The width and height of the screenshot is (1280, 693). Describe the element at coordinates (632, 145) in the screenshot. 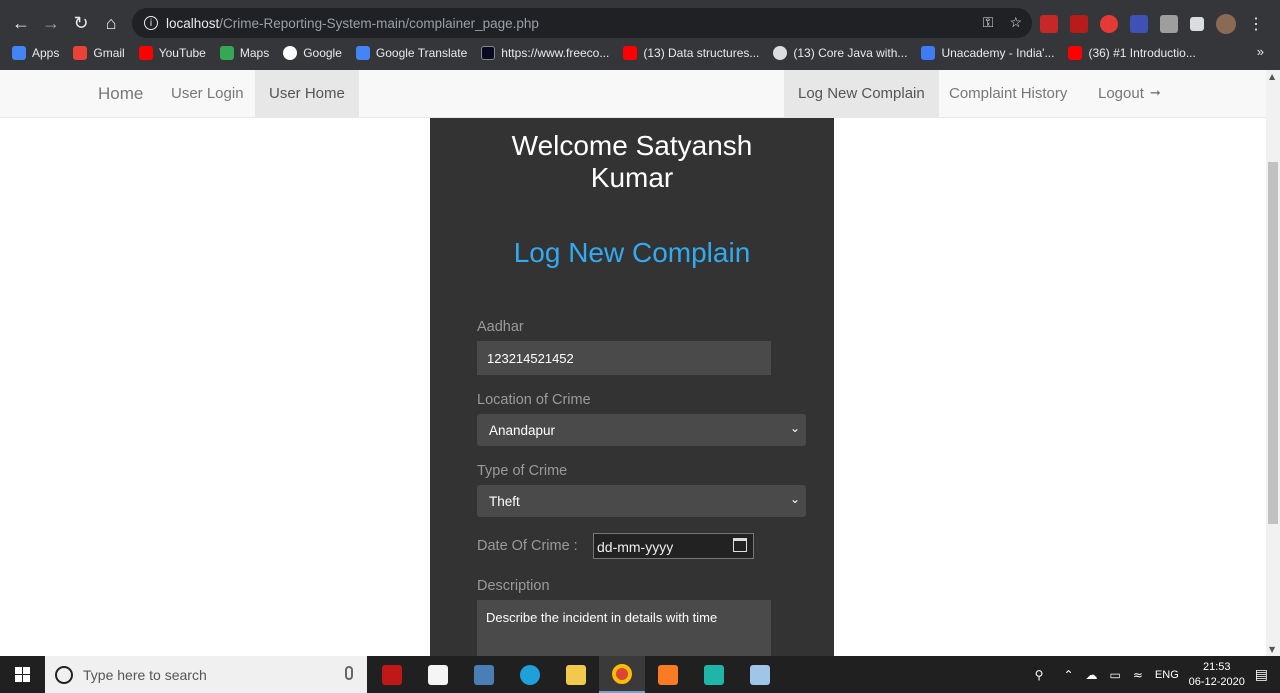

I see `welcome-line: Welcome Satyansh` at that location.